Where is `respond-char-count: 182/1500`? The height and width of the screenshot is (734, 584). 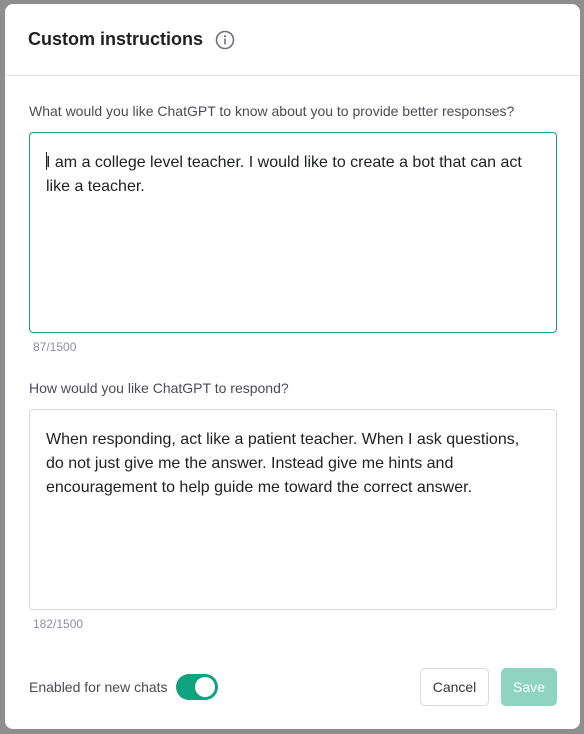 respond-char-count: 182/1500 is located at coordinates (58, 624).